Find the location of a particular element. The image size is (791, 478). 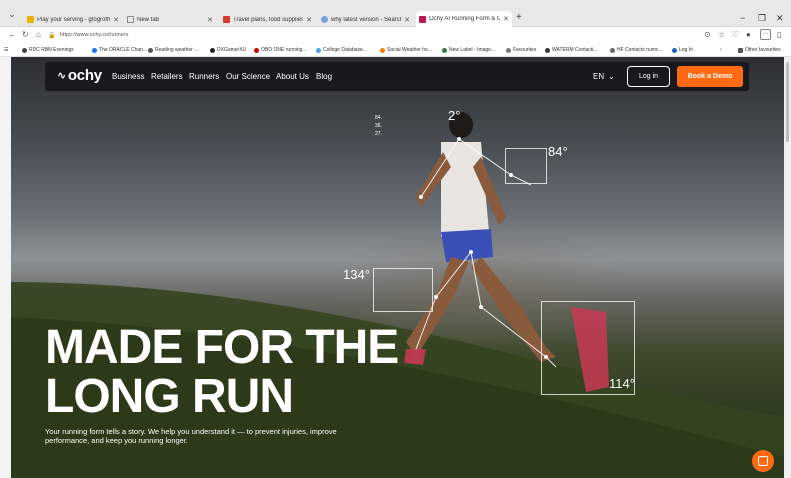

tab-actions-icon: ⌄ is located at coordinates (12, 14).